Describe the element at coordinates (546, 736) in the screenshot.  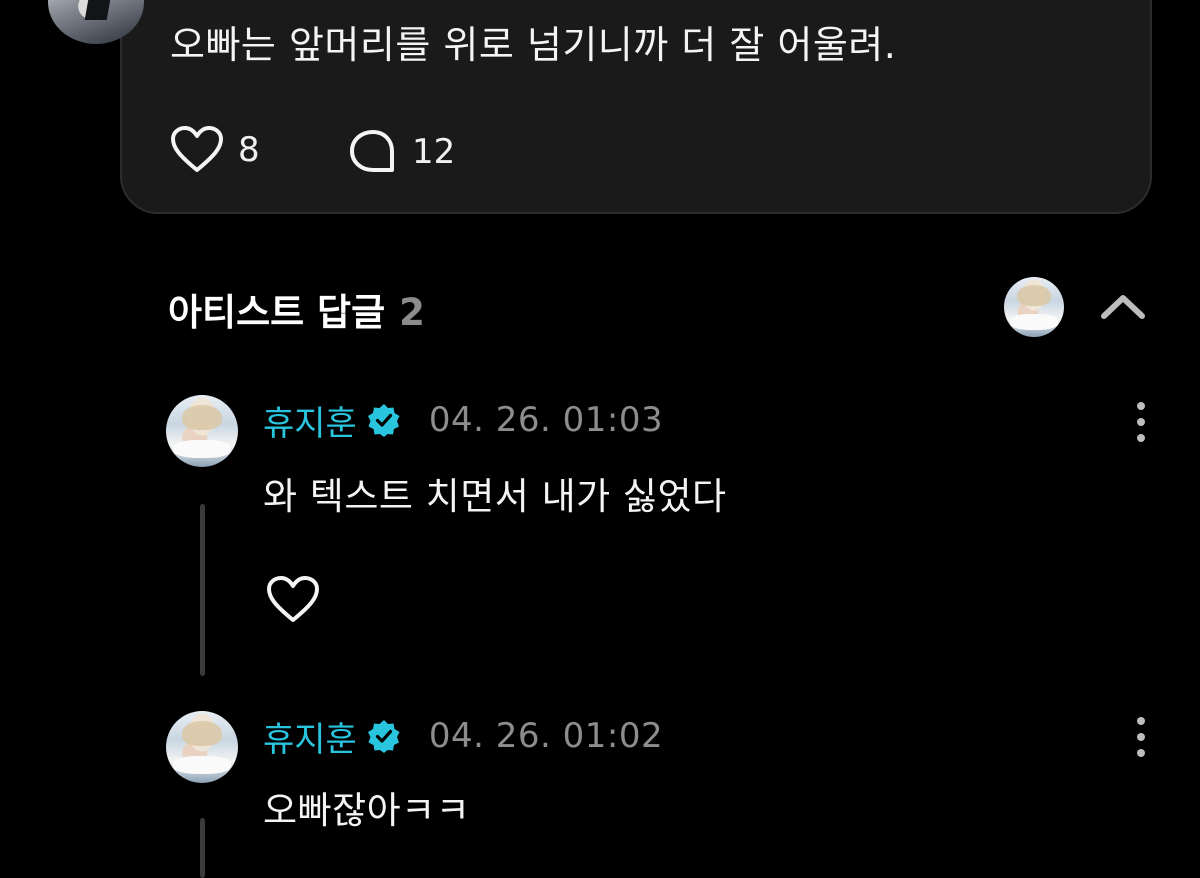
I see `reply-timestamp: 04. 26. 01:02` at that location.